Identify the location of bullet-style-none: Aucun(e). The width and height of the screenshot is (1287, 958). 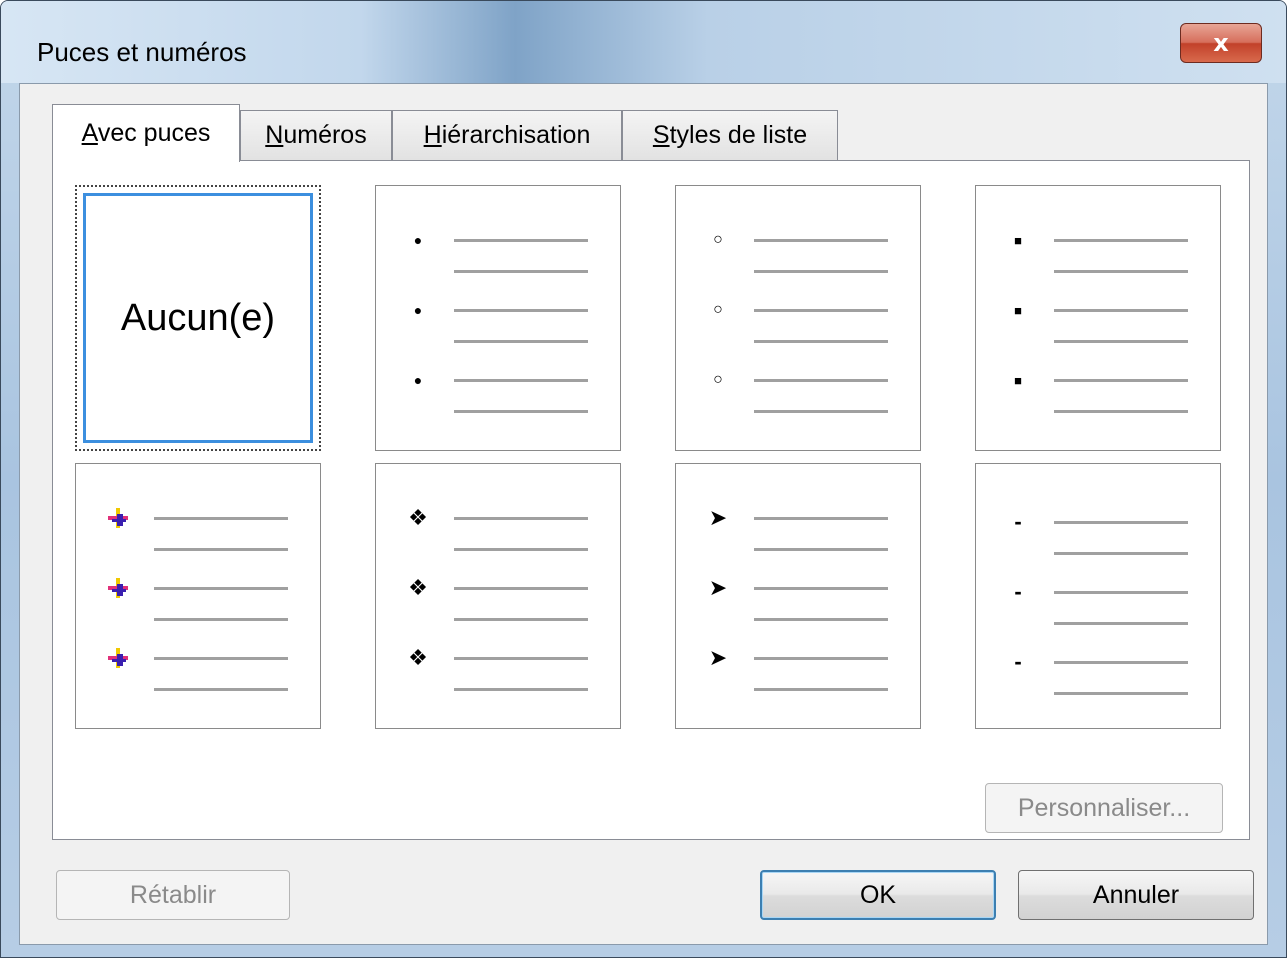
(198, 318).